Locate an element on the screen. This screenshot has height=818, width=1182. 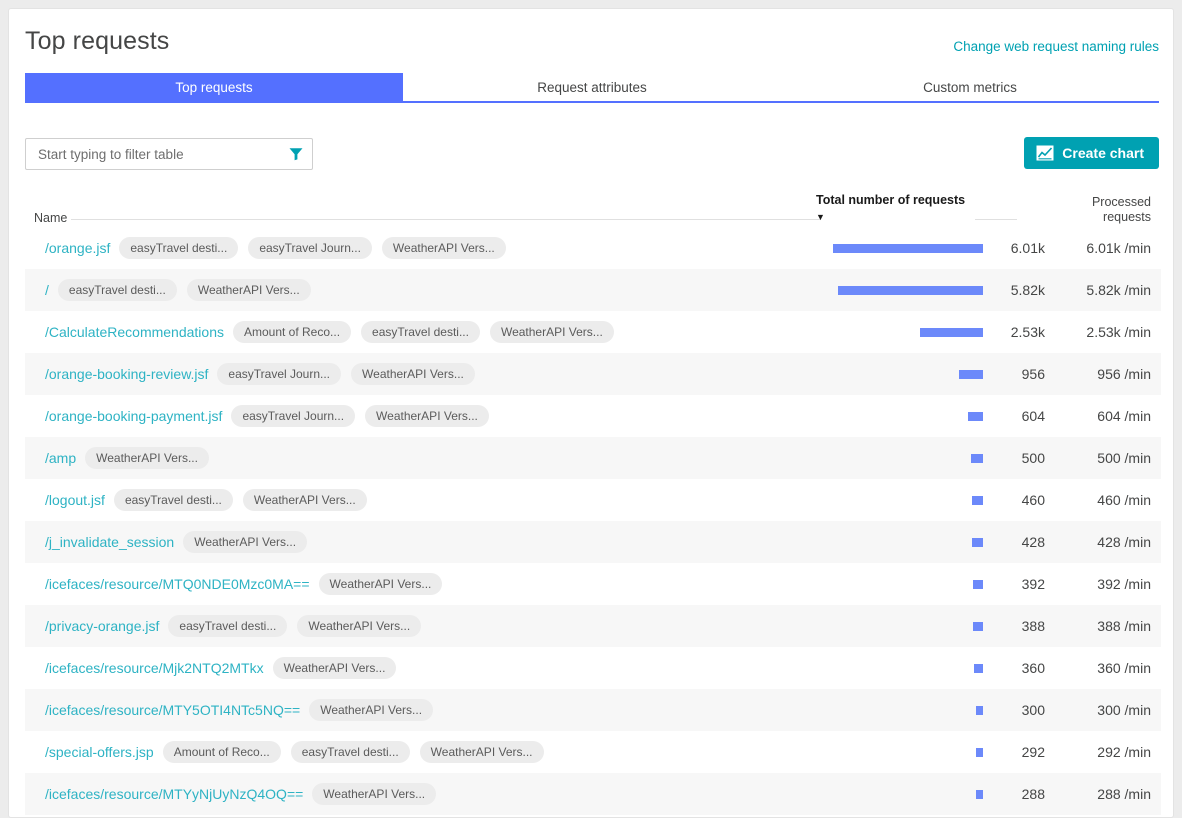
processed-requests-value: 604 /min is located at coordinates (1124, 416).